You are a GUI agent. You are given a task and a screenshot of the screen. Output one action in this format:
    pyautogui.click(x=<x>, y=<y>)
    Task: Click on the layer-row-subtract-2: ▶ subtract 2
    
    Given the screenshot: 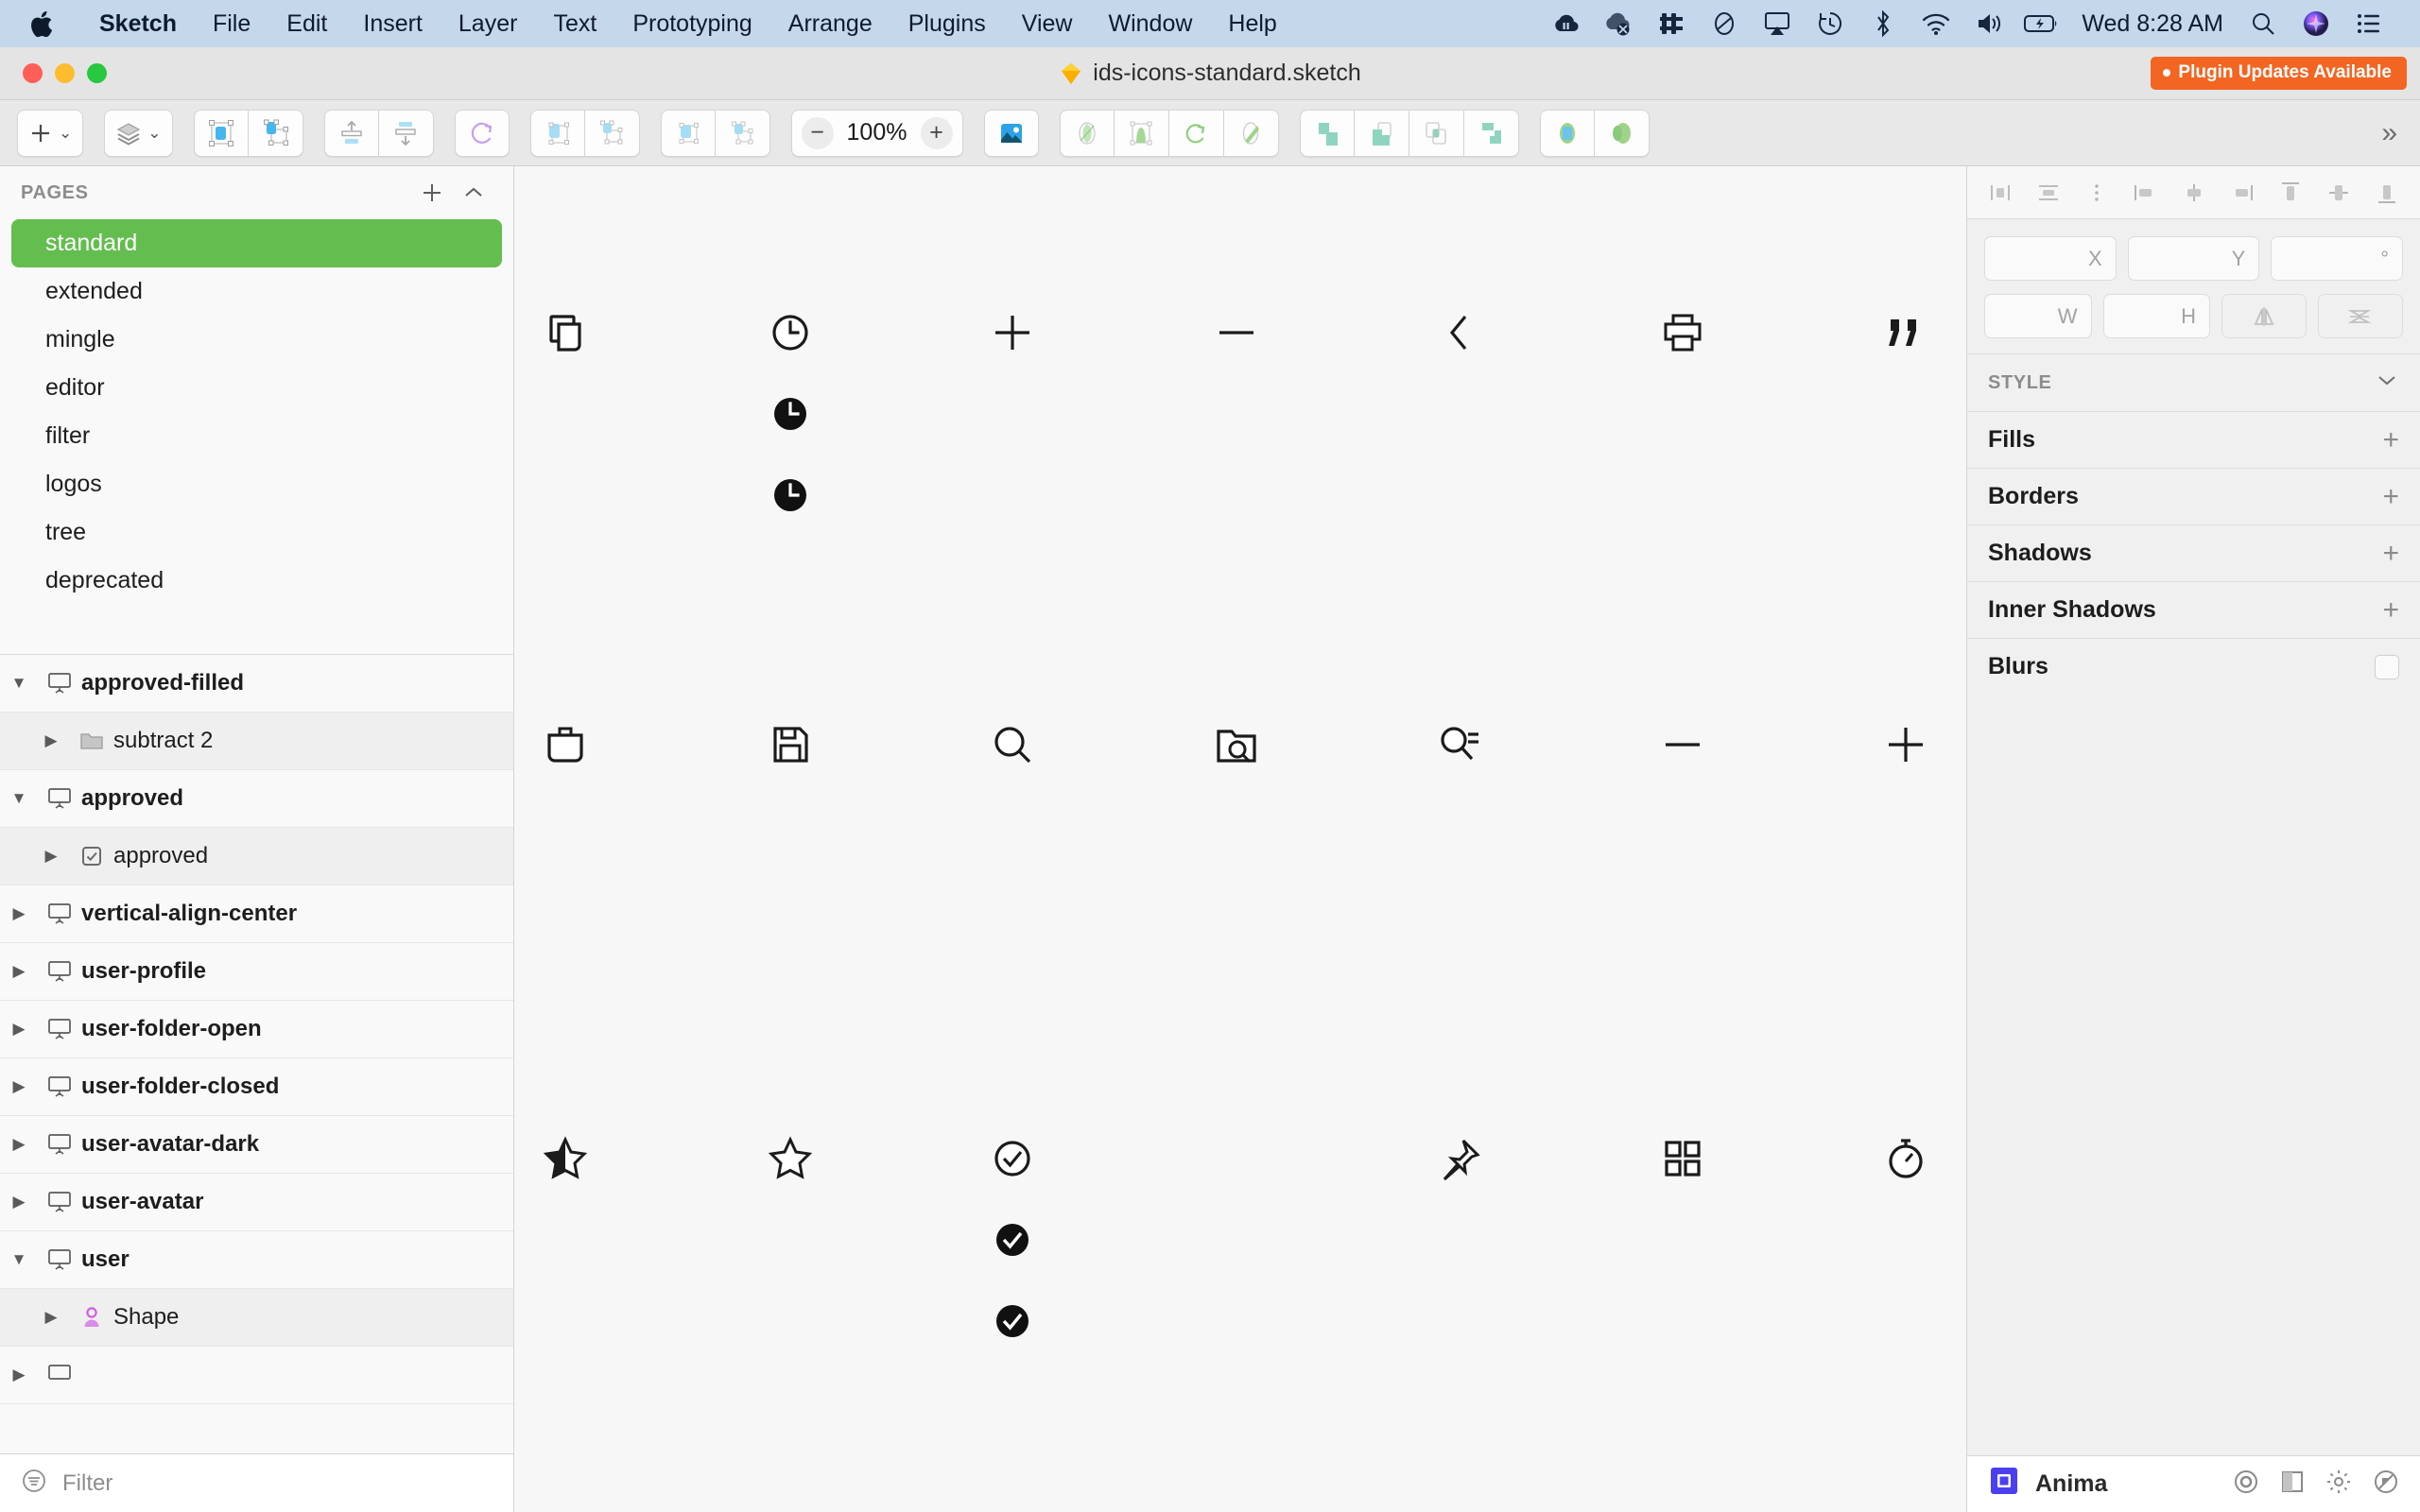 What is the action you would take?
    pyautogui.click(x=256, y=741)
    